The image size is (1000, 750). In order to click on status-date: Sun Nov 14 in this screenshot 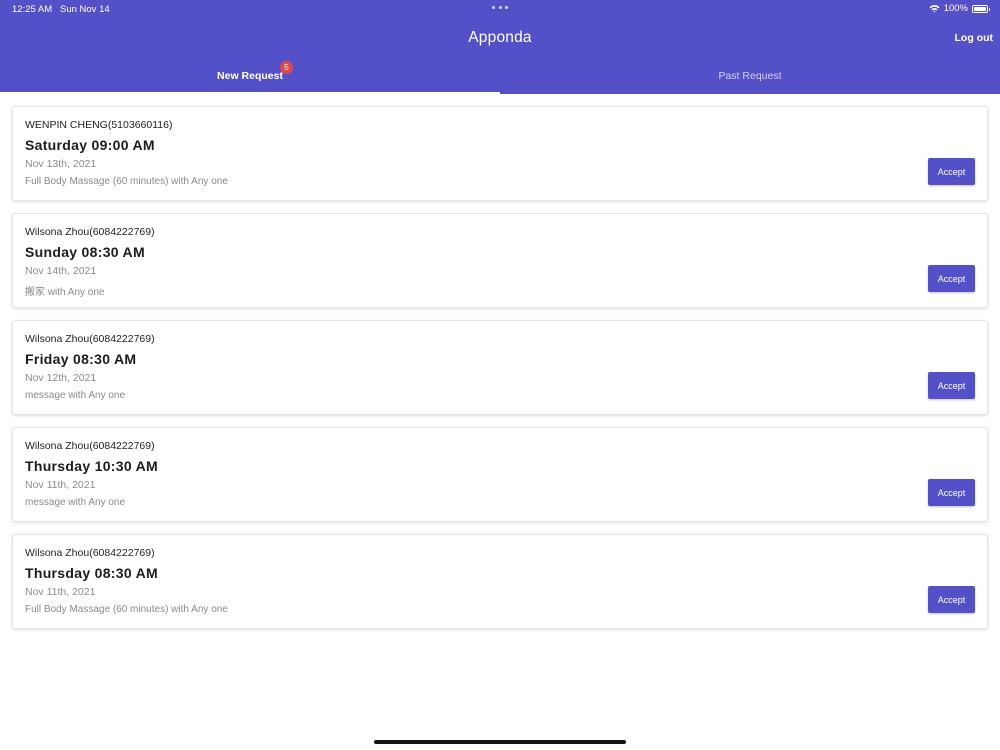, I will do `click(85, 9)`.